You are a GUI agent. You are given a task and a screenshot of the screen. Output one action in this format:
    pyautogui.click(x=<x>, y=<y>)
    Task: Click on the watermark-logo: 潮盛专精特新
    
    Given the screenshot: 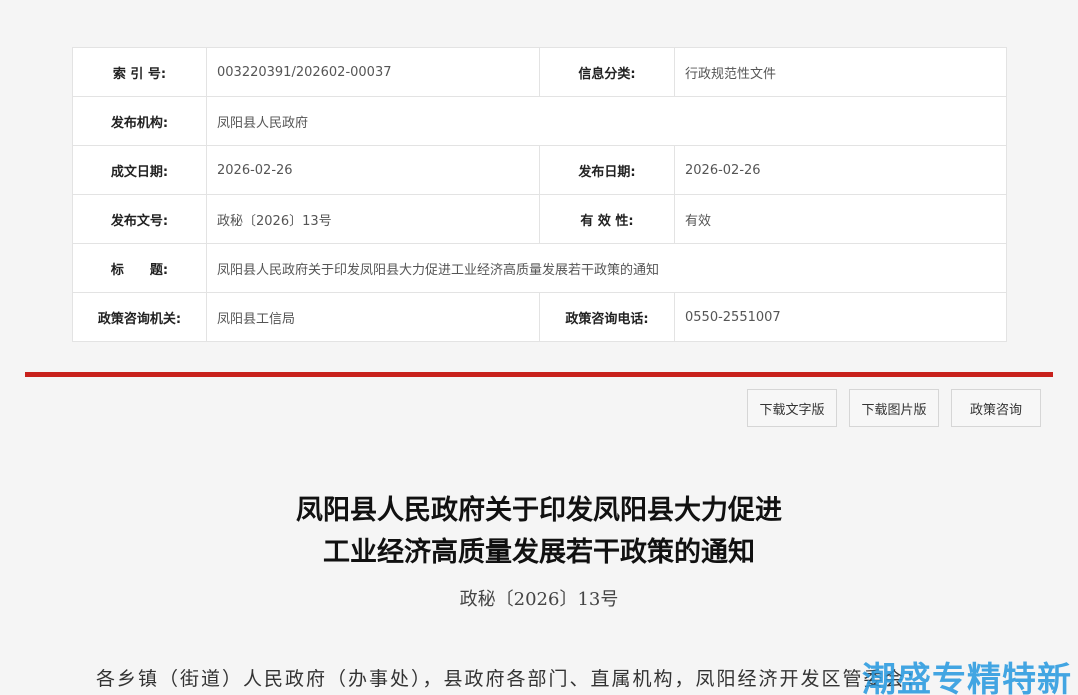 What is the action you would take?
    pyautogui.click(x=967, y=677)
    